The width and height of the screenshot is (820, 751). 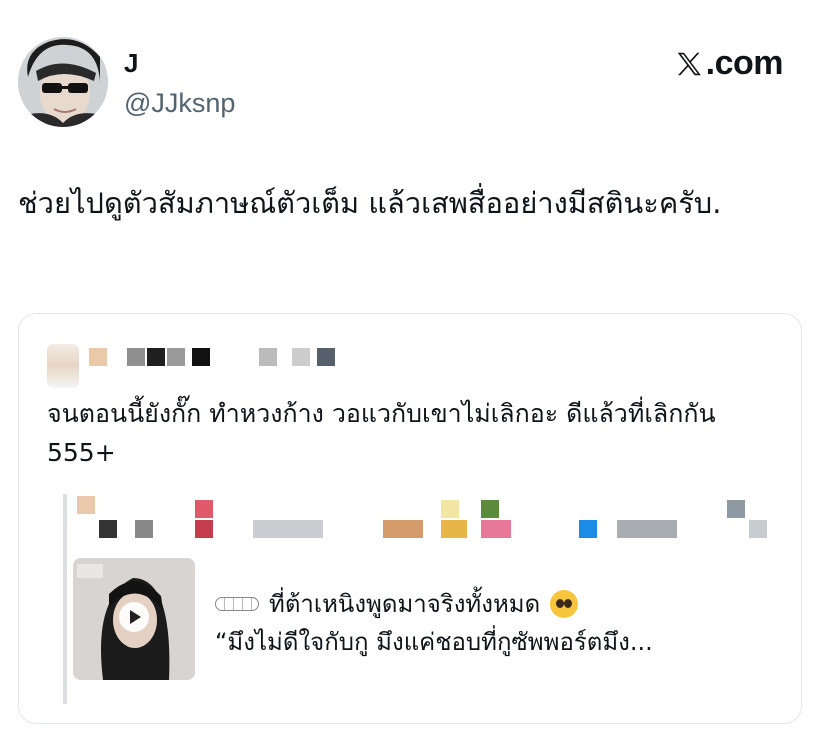 What do you see at coordinates (689, 63) in the screenshot?
I see `x-logo-icon` at bounding box center [689, 63].